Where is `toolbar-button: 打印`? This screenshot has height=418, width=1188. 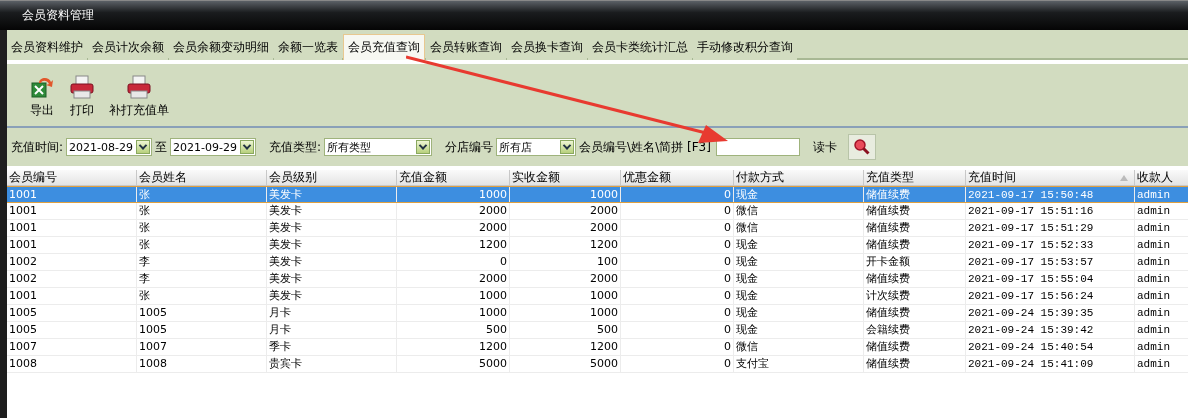
toolbar-button: 打印 is located at coordinates (82, 100).